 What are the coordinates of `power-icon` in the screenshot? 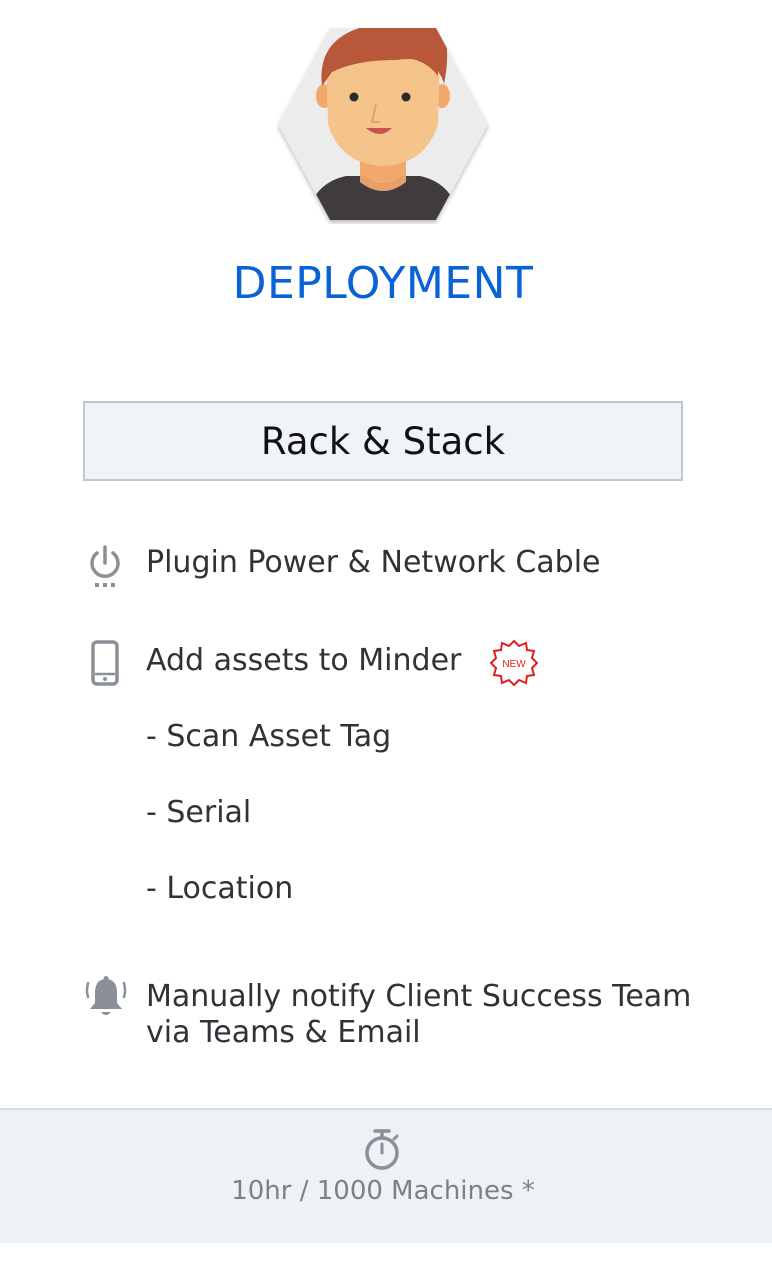 It's located at (105, 566).